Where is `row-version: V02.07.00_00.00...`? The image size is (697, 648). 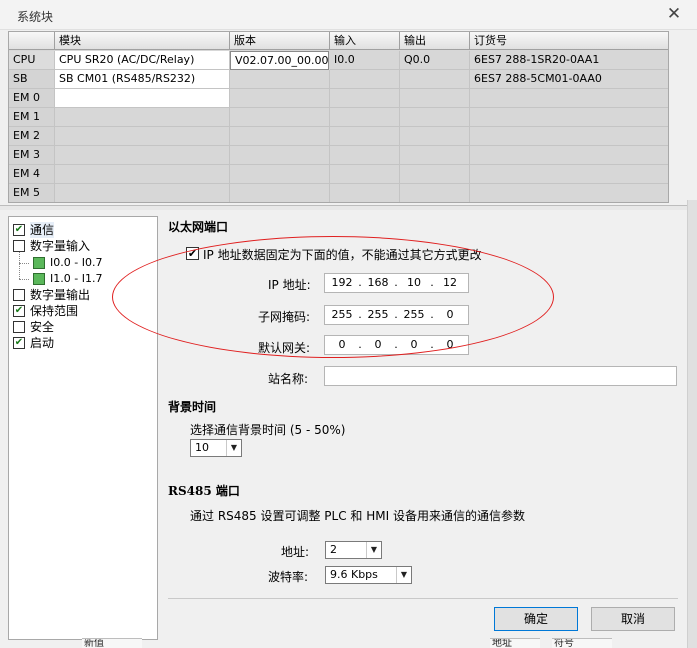 row-version: V02.07.00_00.00... is located at coordinates (279, 60).